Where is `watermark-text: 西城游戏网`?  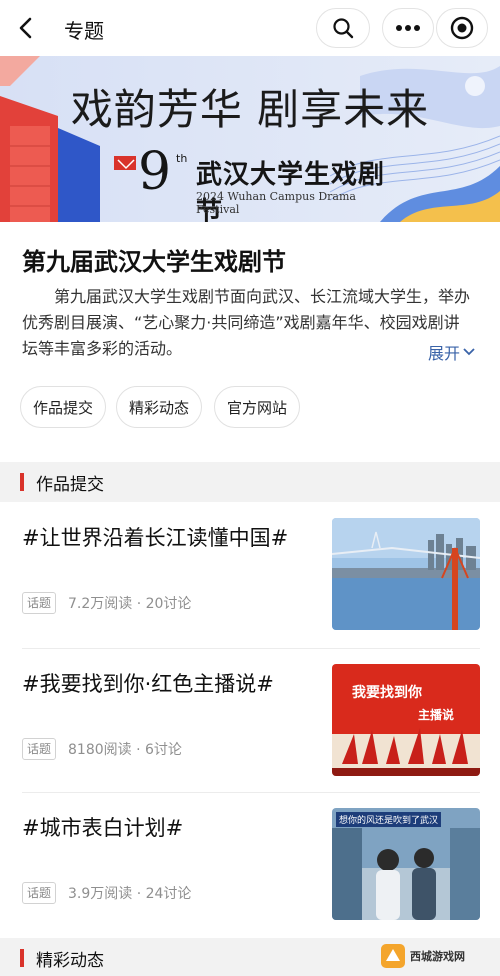 watermark-text: 西城游戏网 is located at coordinates (437, 956).